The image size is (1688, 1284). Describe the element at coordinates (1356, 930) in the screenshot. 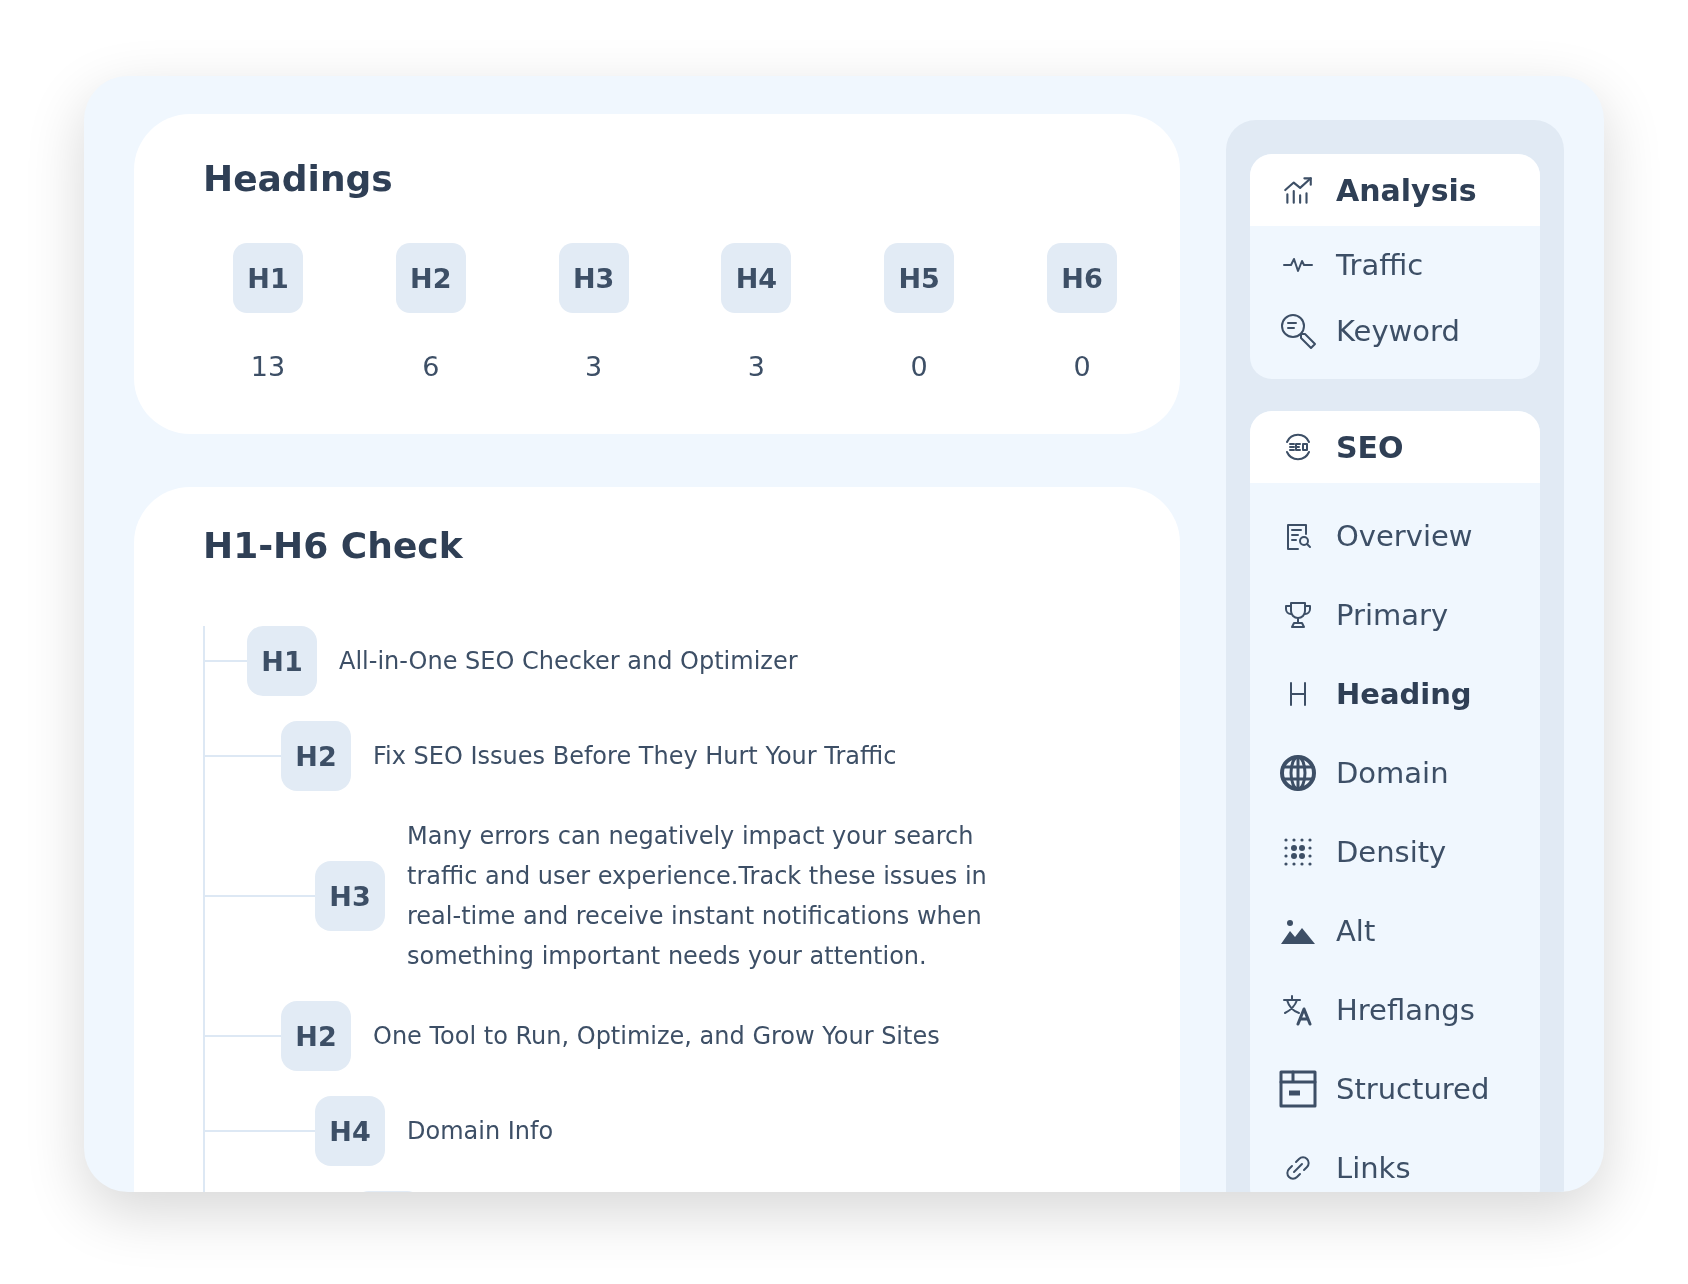

I see `nav-item: Alt` at that location.